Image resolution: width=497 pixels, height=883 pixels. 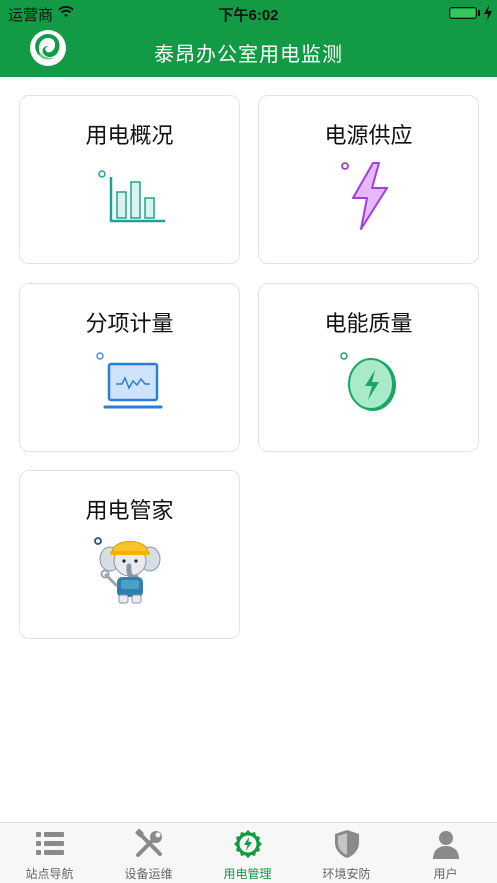 I want to click on card-power-overview: 用电概况, so click(x=129, y=179).